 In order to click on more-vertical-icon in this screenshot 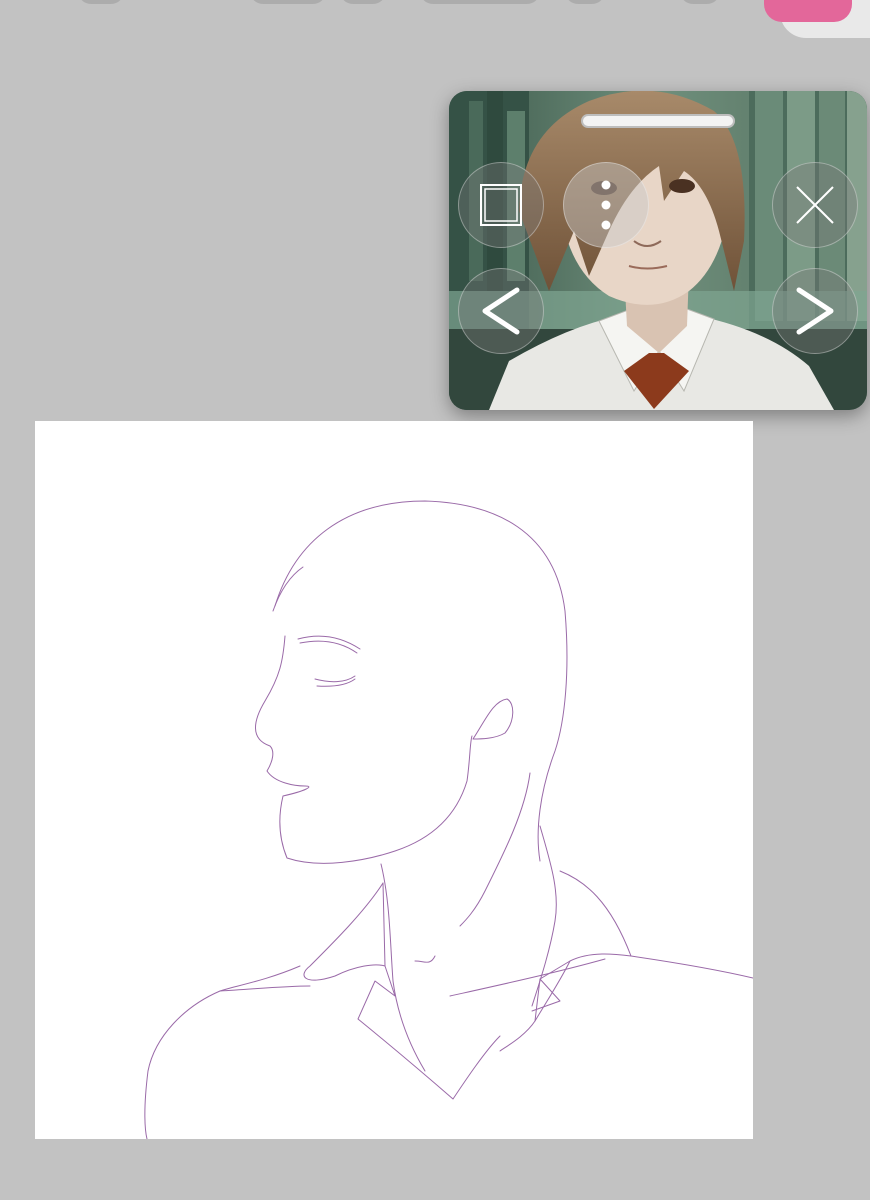, I will do `click(606, 205)`.